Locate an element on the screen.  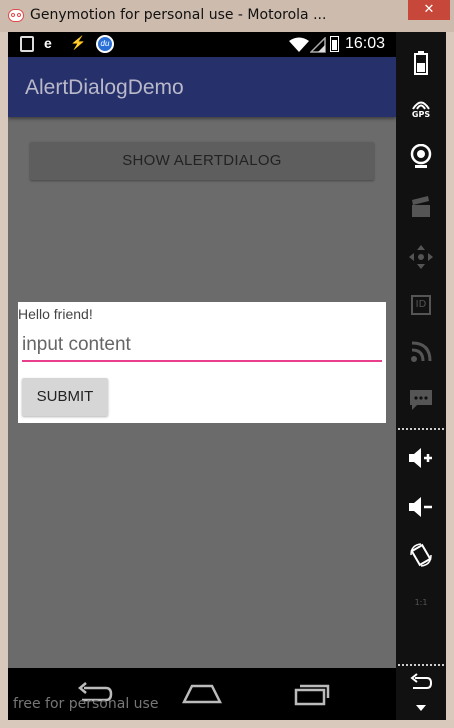
show-alertdialog-button: SHOW ALERTDIALOG is located at coordinates (202, 161).